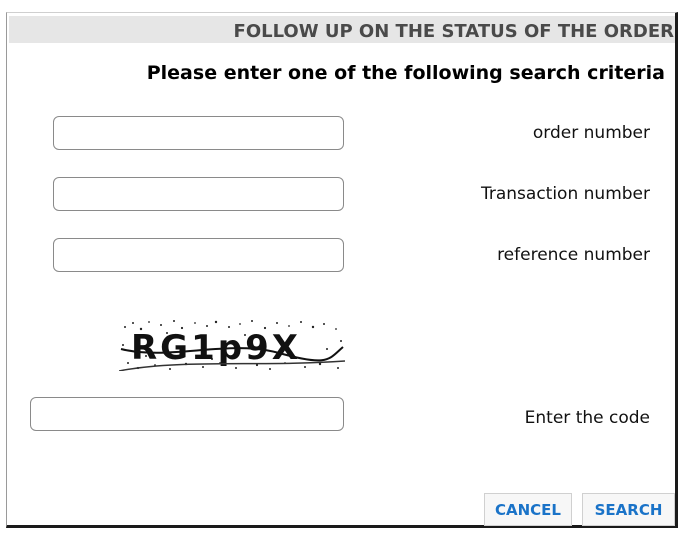 The image size is (687, 538). What do you see at coordinates (587, 418) in the screenshot?
I see `captcha-code-label: Enter the code` at bounding box center [587, 418].